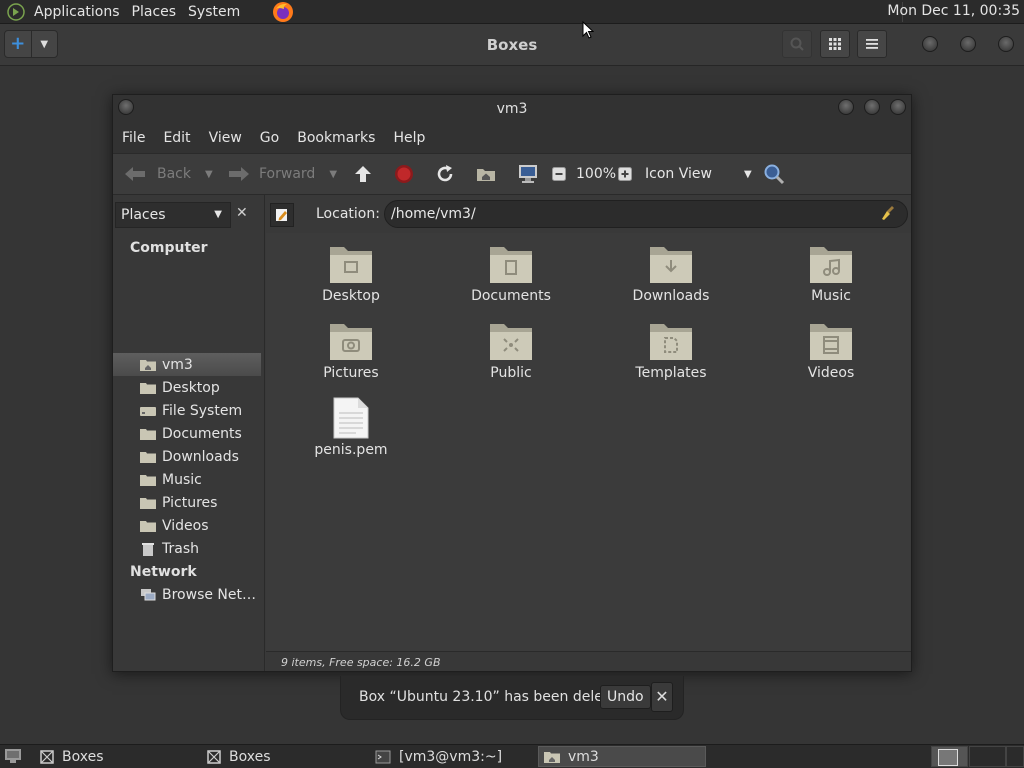 This screenshot has width=1024, height=768. What do you see at coordinates (671, 342) in the screenshot?
I see `folder-templates-icon` at bounding box center [671, 342].